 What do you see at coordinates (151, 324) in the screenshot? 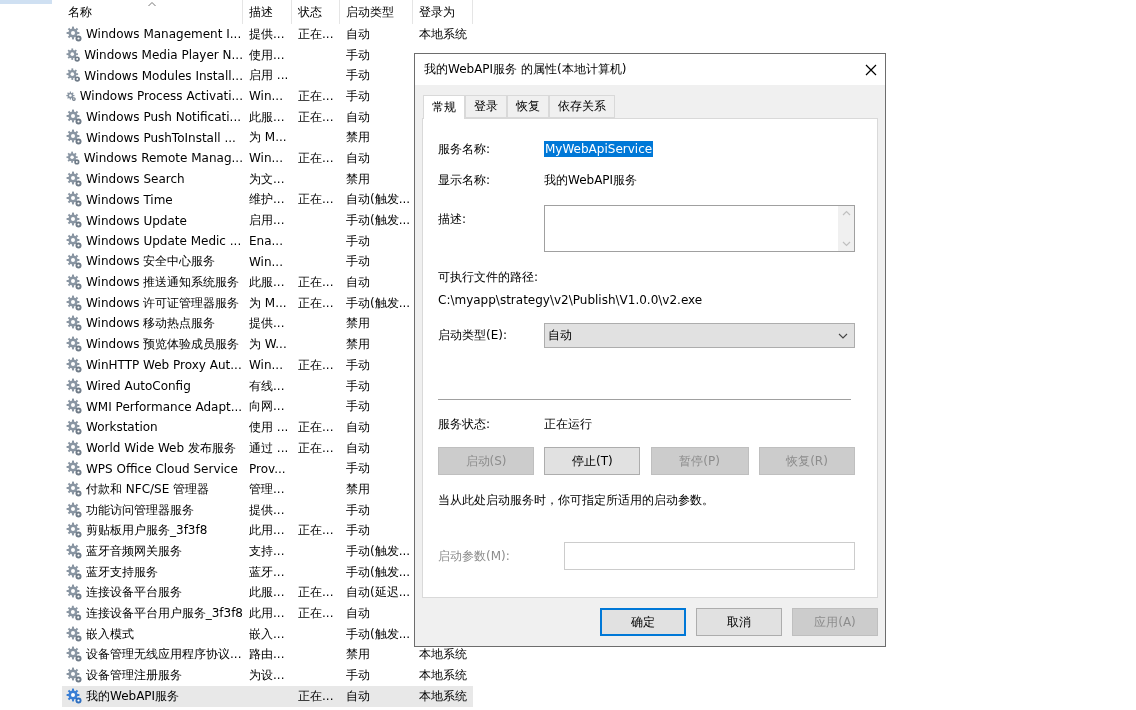
I see `service-name: Windows 移动热点服务` at bounding box center [151, 324].